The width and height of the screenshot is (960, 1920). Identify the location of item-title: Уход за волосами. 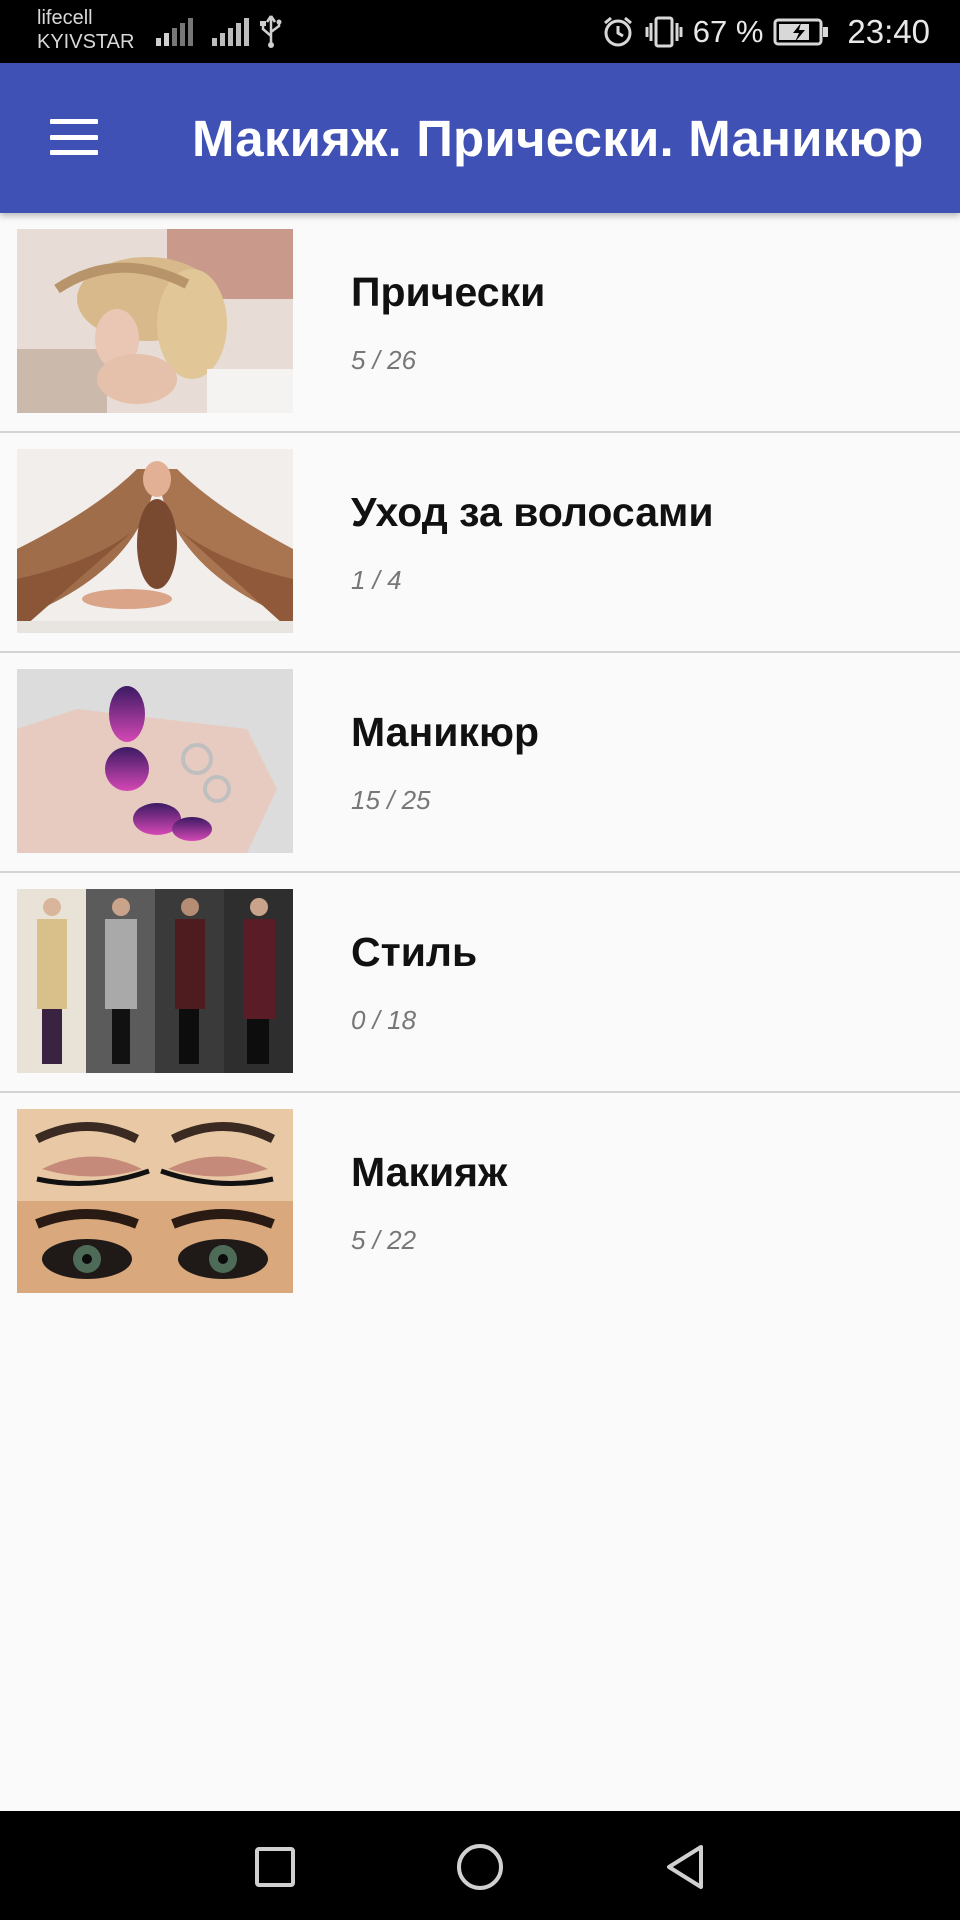
(532, 512).